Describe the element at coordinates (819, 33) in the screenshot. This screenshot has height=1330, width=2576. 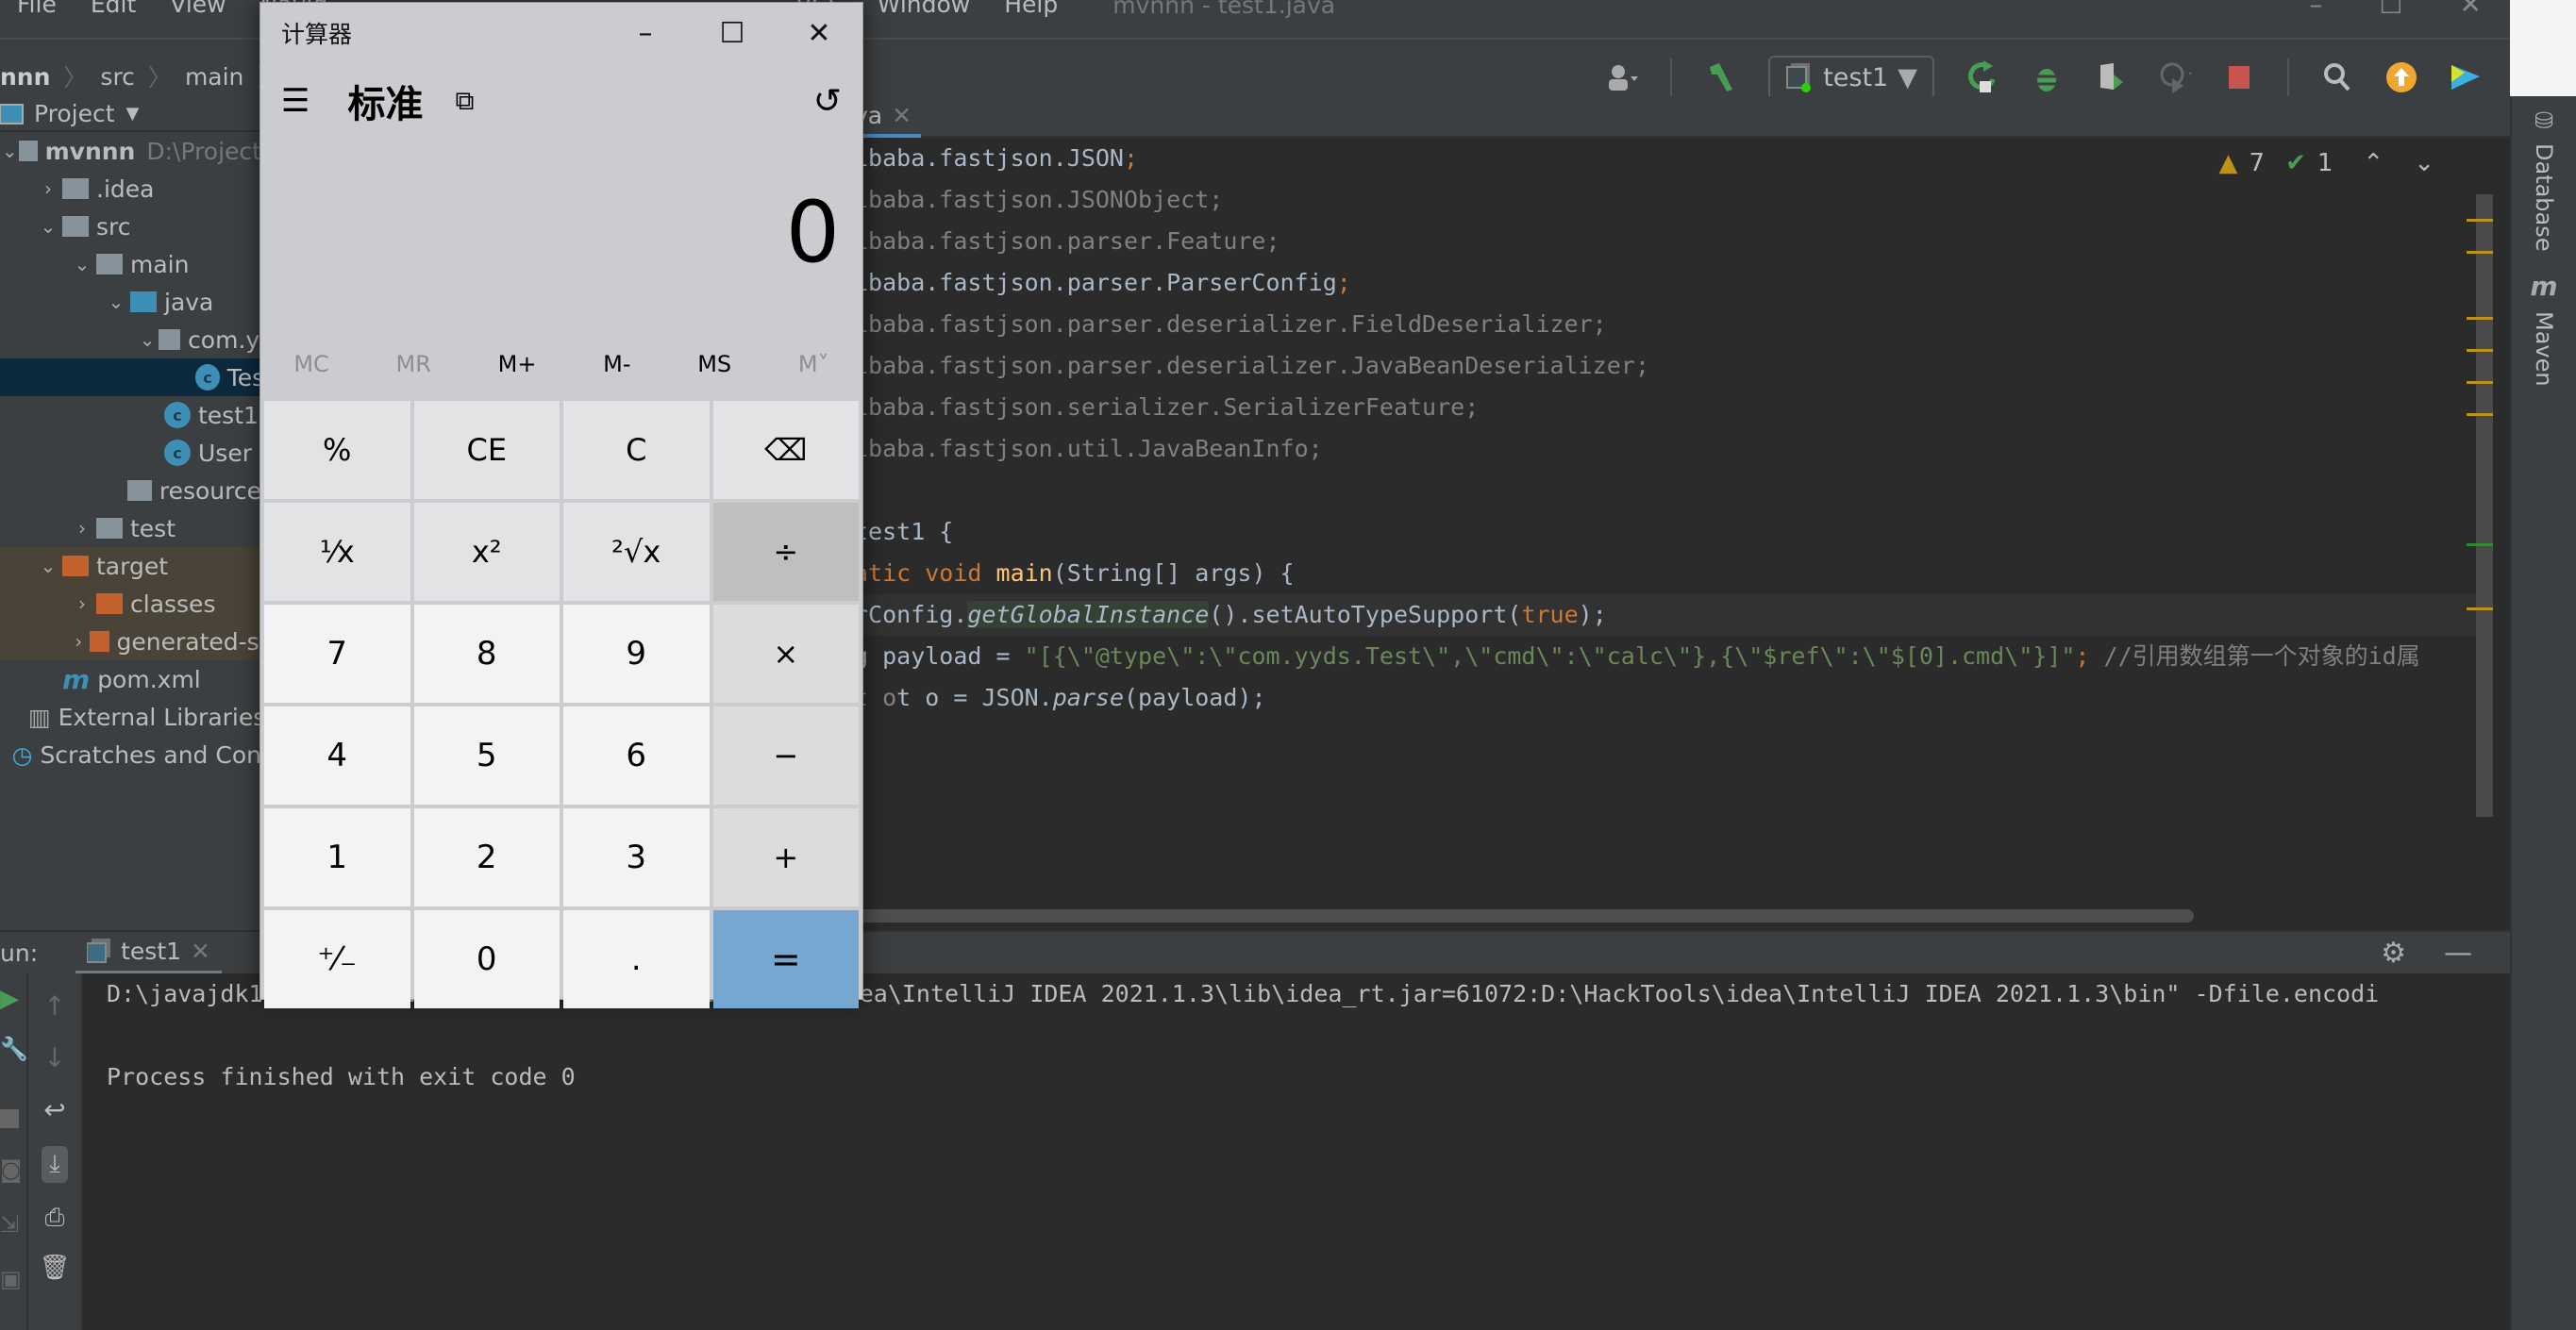
I see `calculator-close-button: ✕` at that location.